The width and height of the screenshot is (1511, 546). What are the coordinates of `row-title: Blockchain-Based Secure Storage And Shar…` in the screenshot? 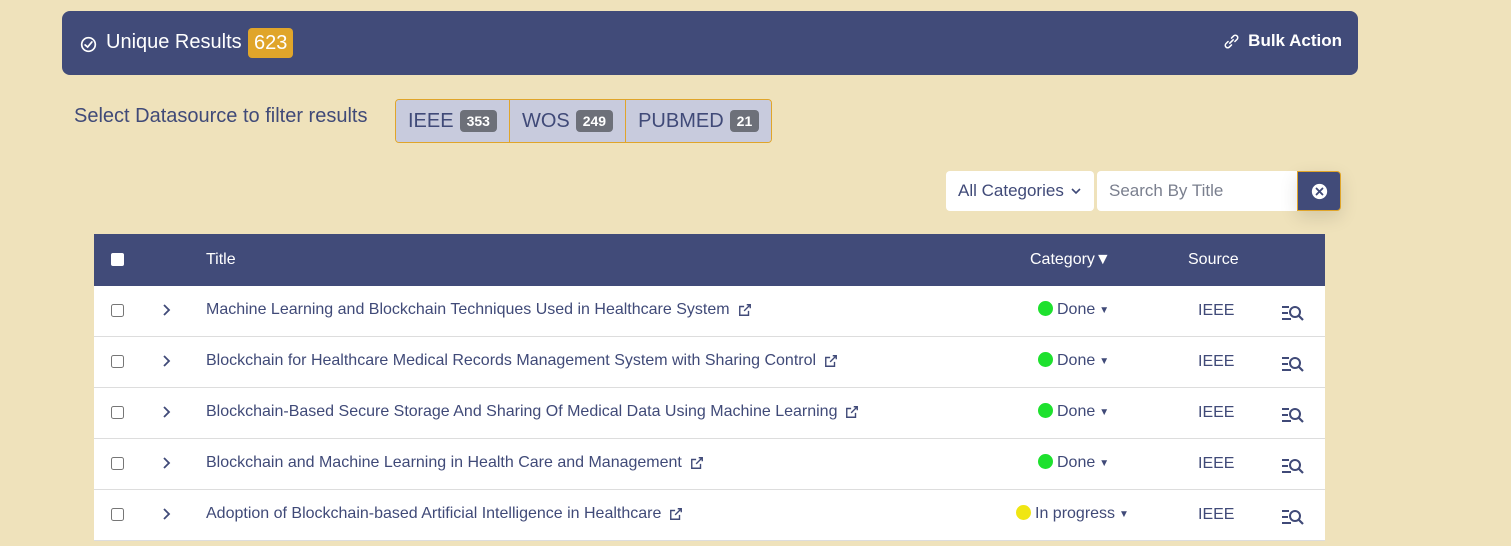 It's located at (522, 411).